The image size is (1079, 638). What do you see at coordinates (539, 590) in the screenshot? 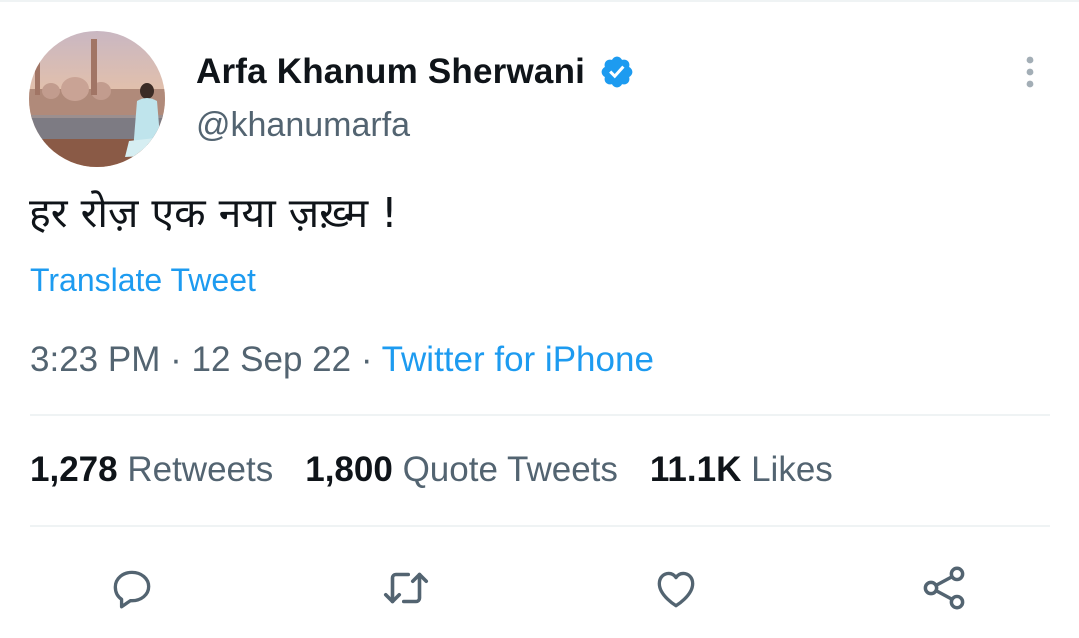
I see `action-bar` at bounding box center [539, 590].